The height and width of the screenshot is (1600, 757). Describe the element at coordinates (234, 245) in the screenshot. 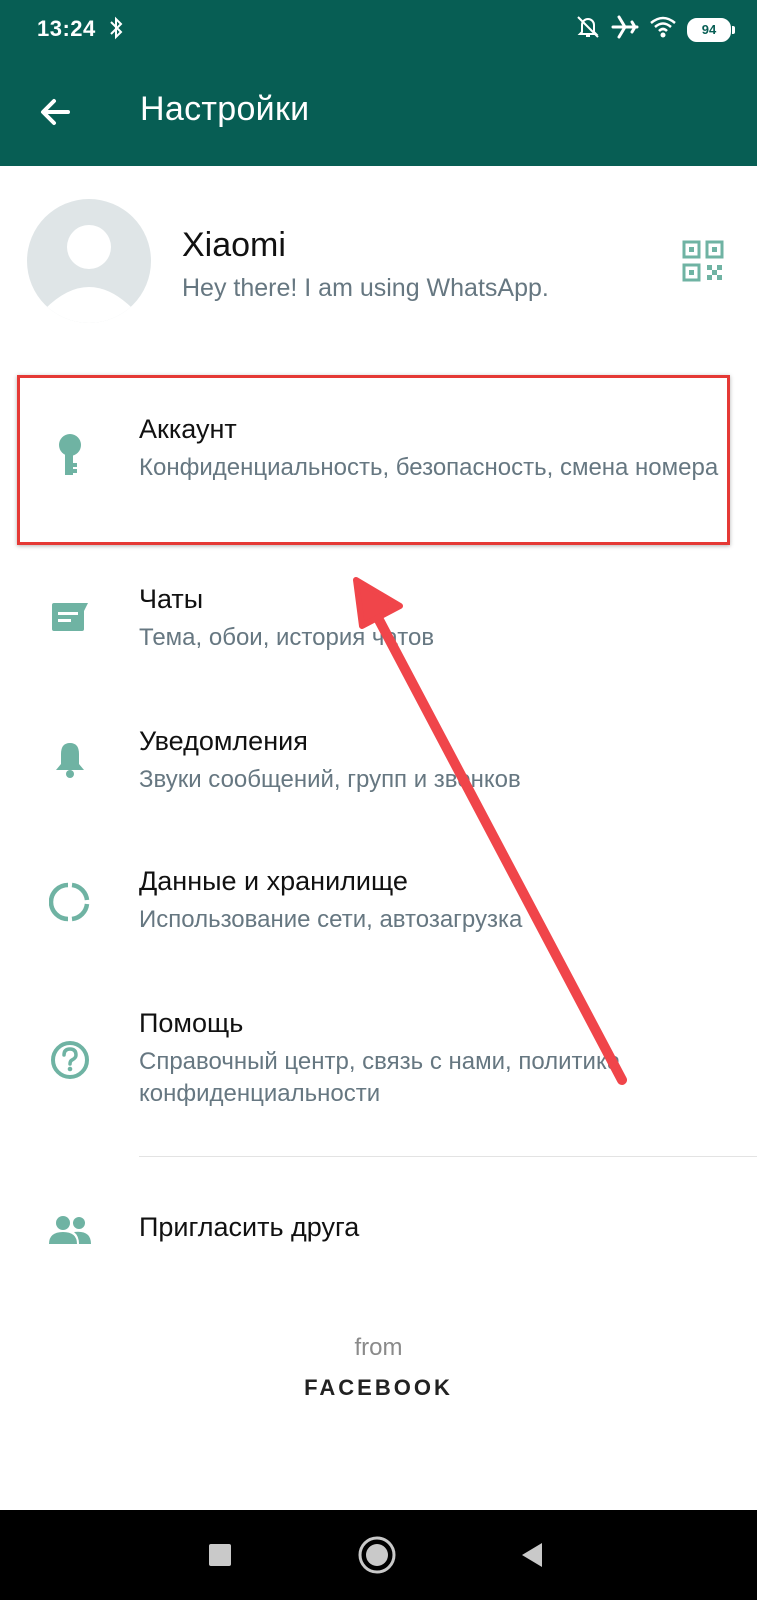

I see `profile-name: Xiaomi` at that location.